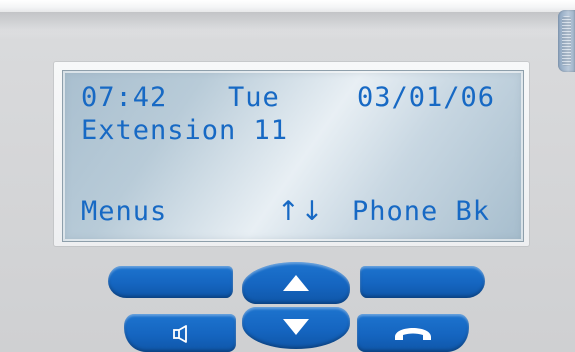 This screenshot has height=352, width=575. I want to click on left-softkey-button, so click(170, 282).